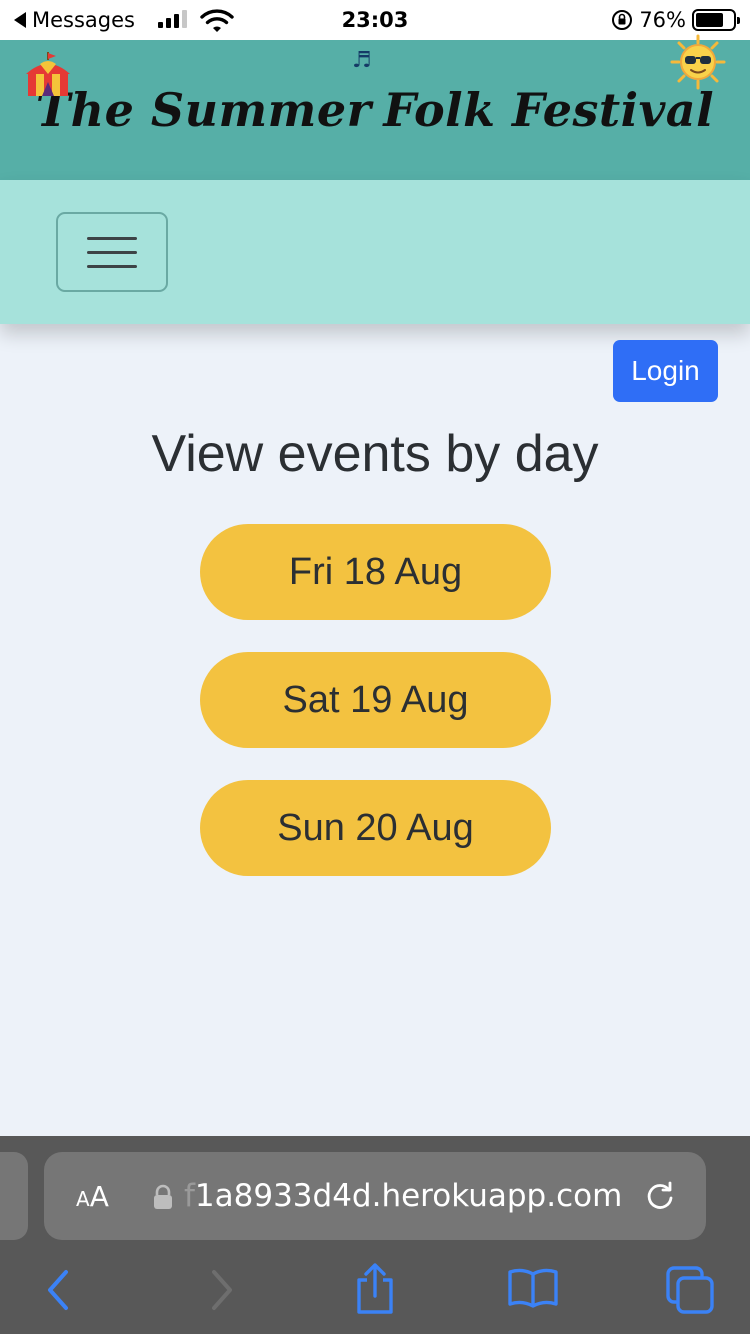 Image resolution: width=750 pixels, height=1334 pixels. I want to click on previous-tab-edge, so click(14, 1196).